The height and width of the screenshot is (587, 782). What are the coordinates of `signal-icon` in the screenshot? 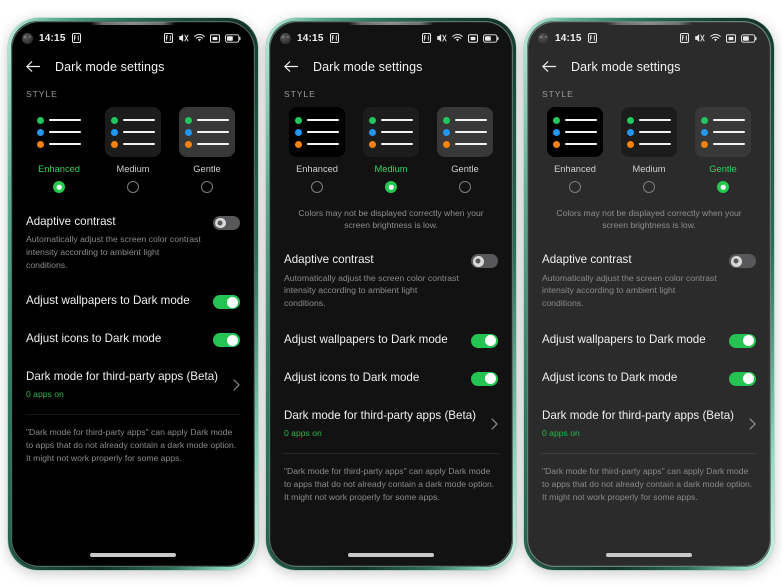 It's located at (215, 38).